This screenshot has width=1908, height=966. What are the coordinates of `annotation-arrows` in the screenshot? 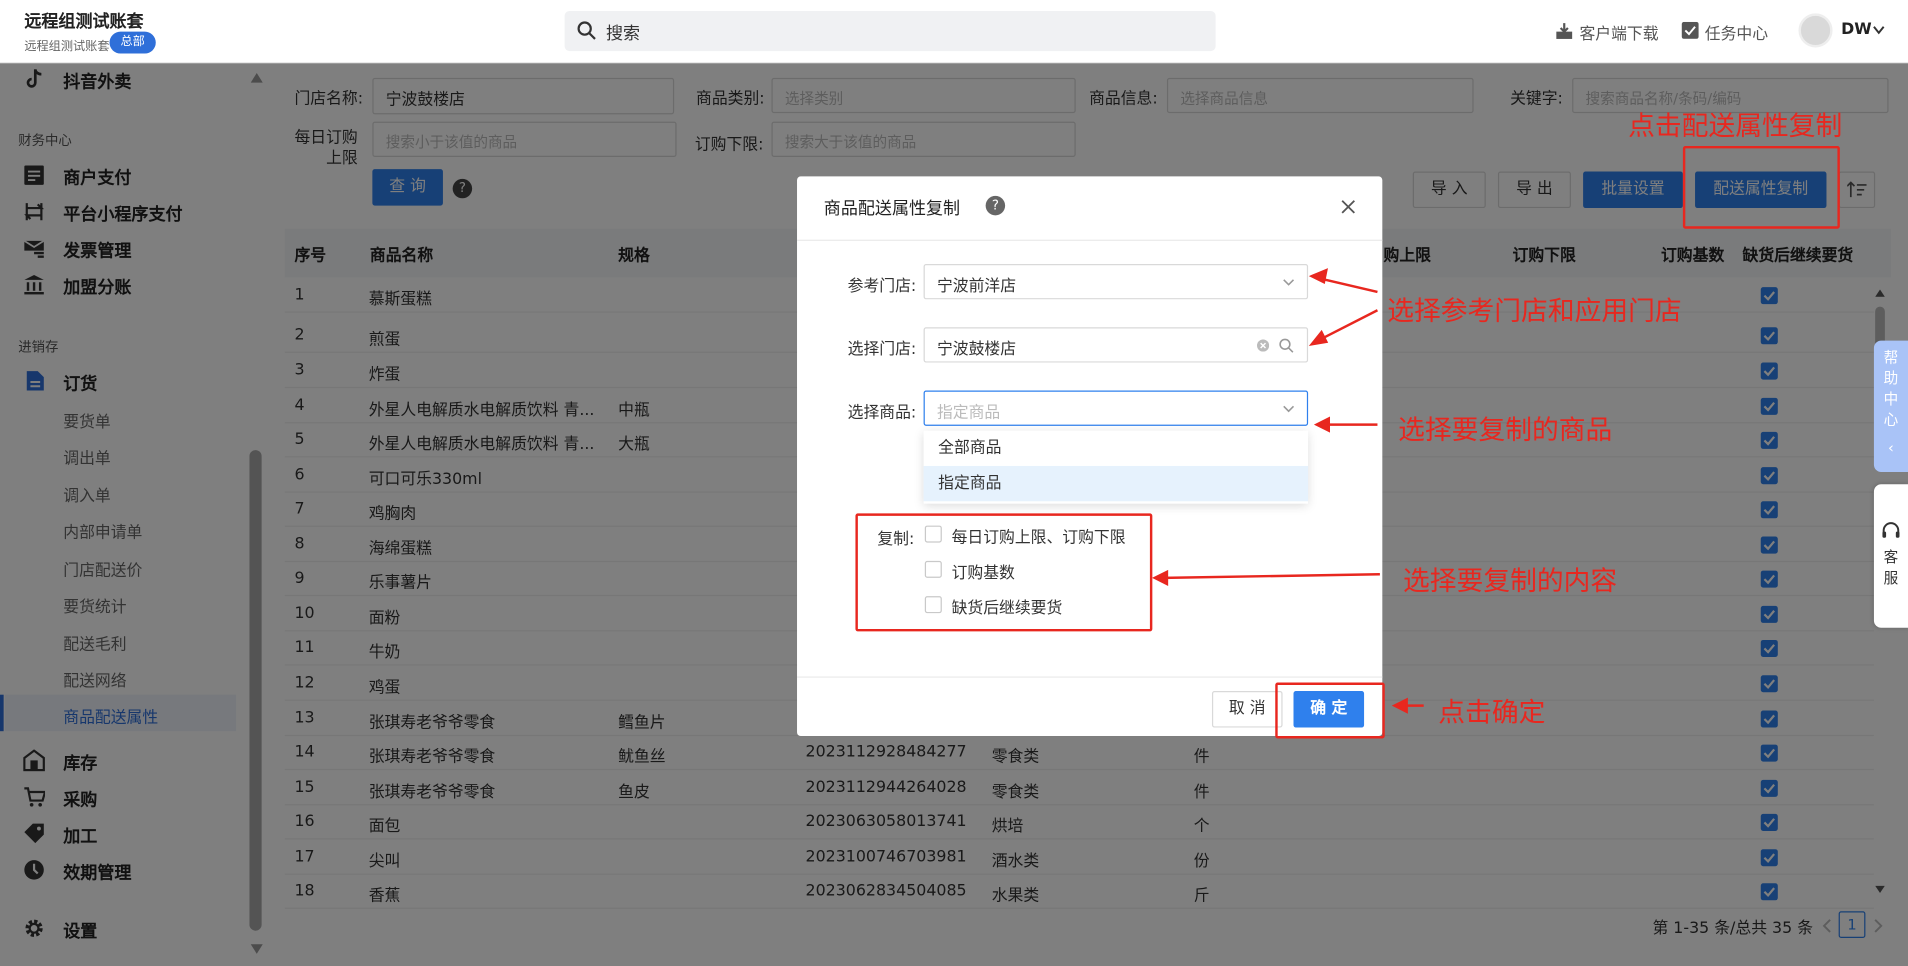 It's located at (1288, 491).